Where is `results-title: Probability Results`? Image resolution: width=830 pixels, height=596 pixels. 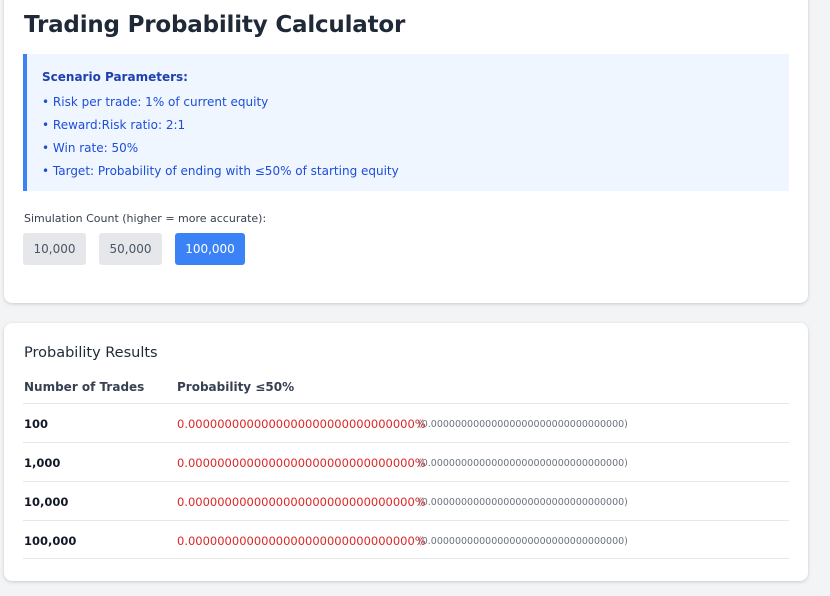 results-title: Probability Results is located at coordinates (91, 353).